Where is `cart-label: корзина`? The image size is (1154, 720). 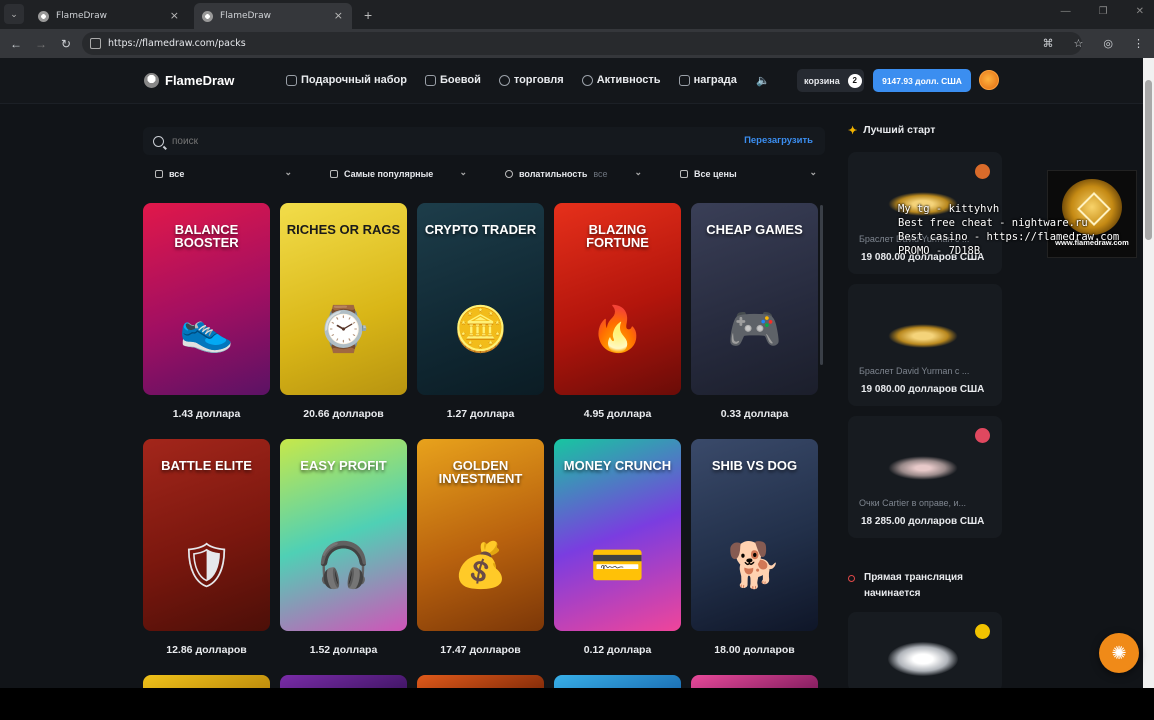 cart-label: корзина is located at coordinates (822, 80).